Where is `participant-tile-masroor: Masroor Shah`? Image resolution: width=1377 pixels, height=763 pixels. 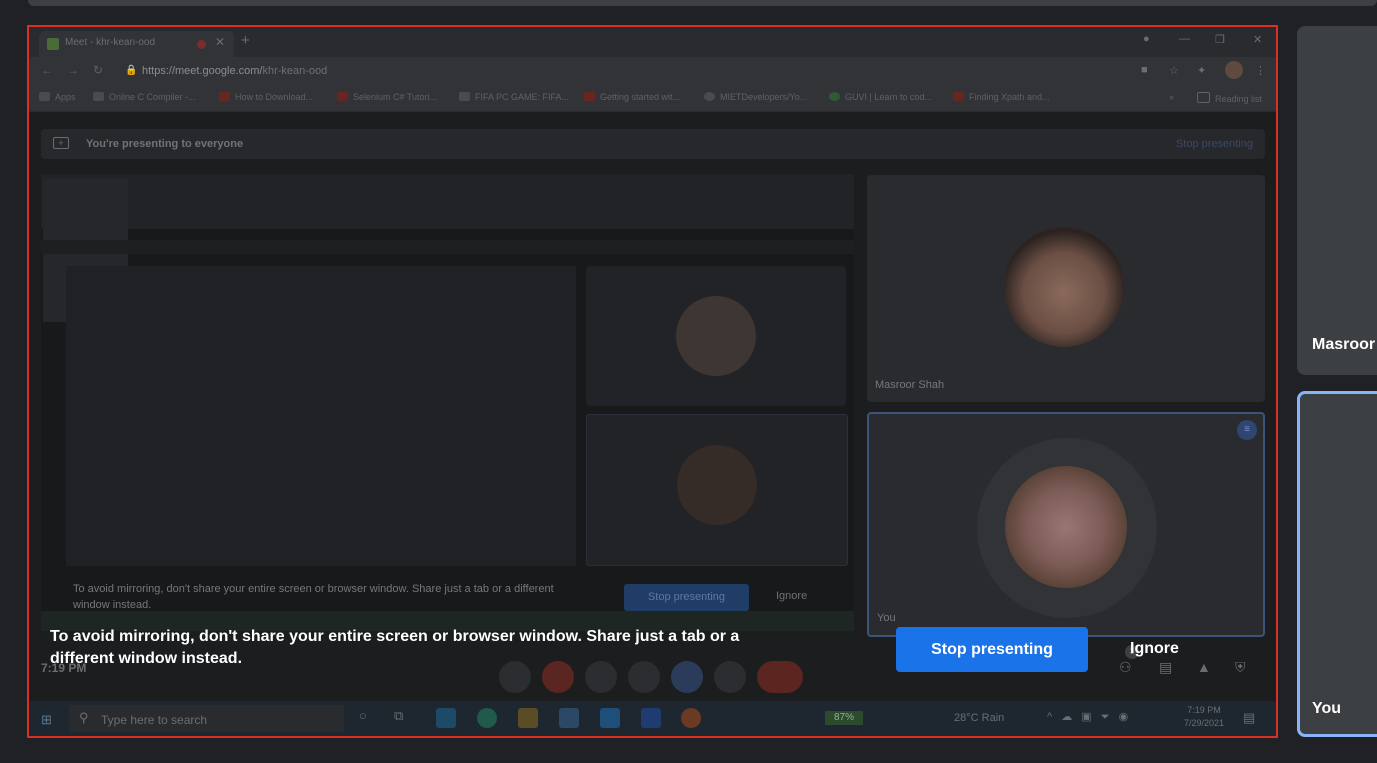
participant-tile-masroor: Masroor Shah is located at coordinates (1066, 288).